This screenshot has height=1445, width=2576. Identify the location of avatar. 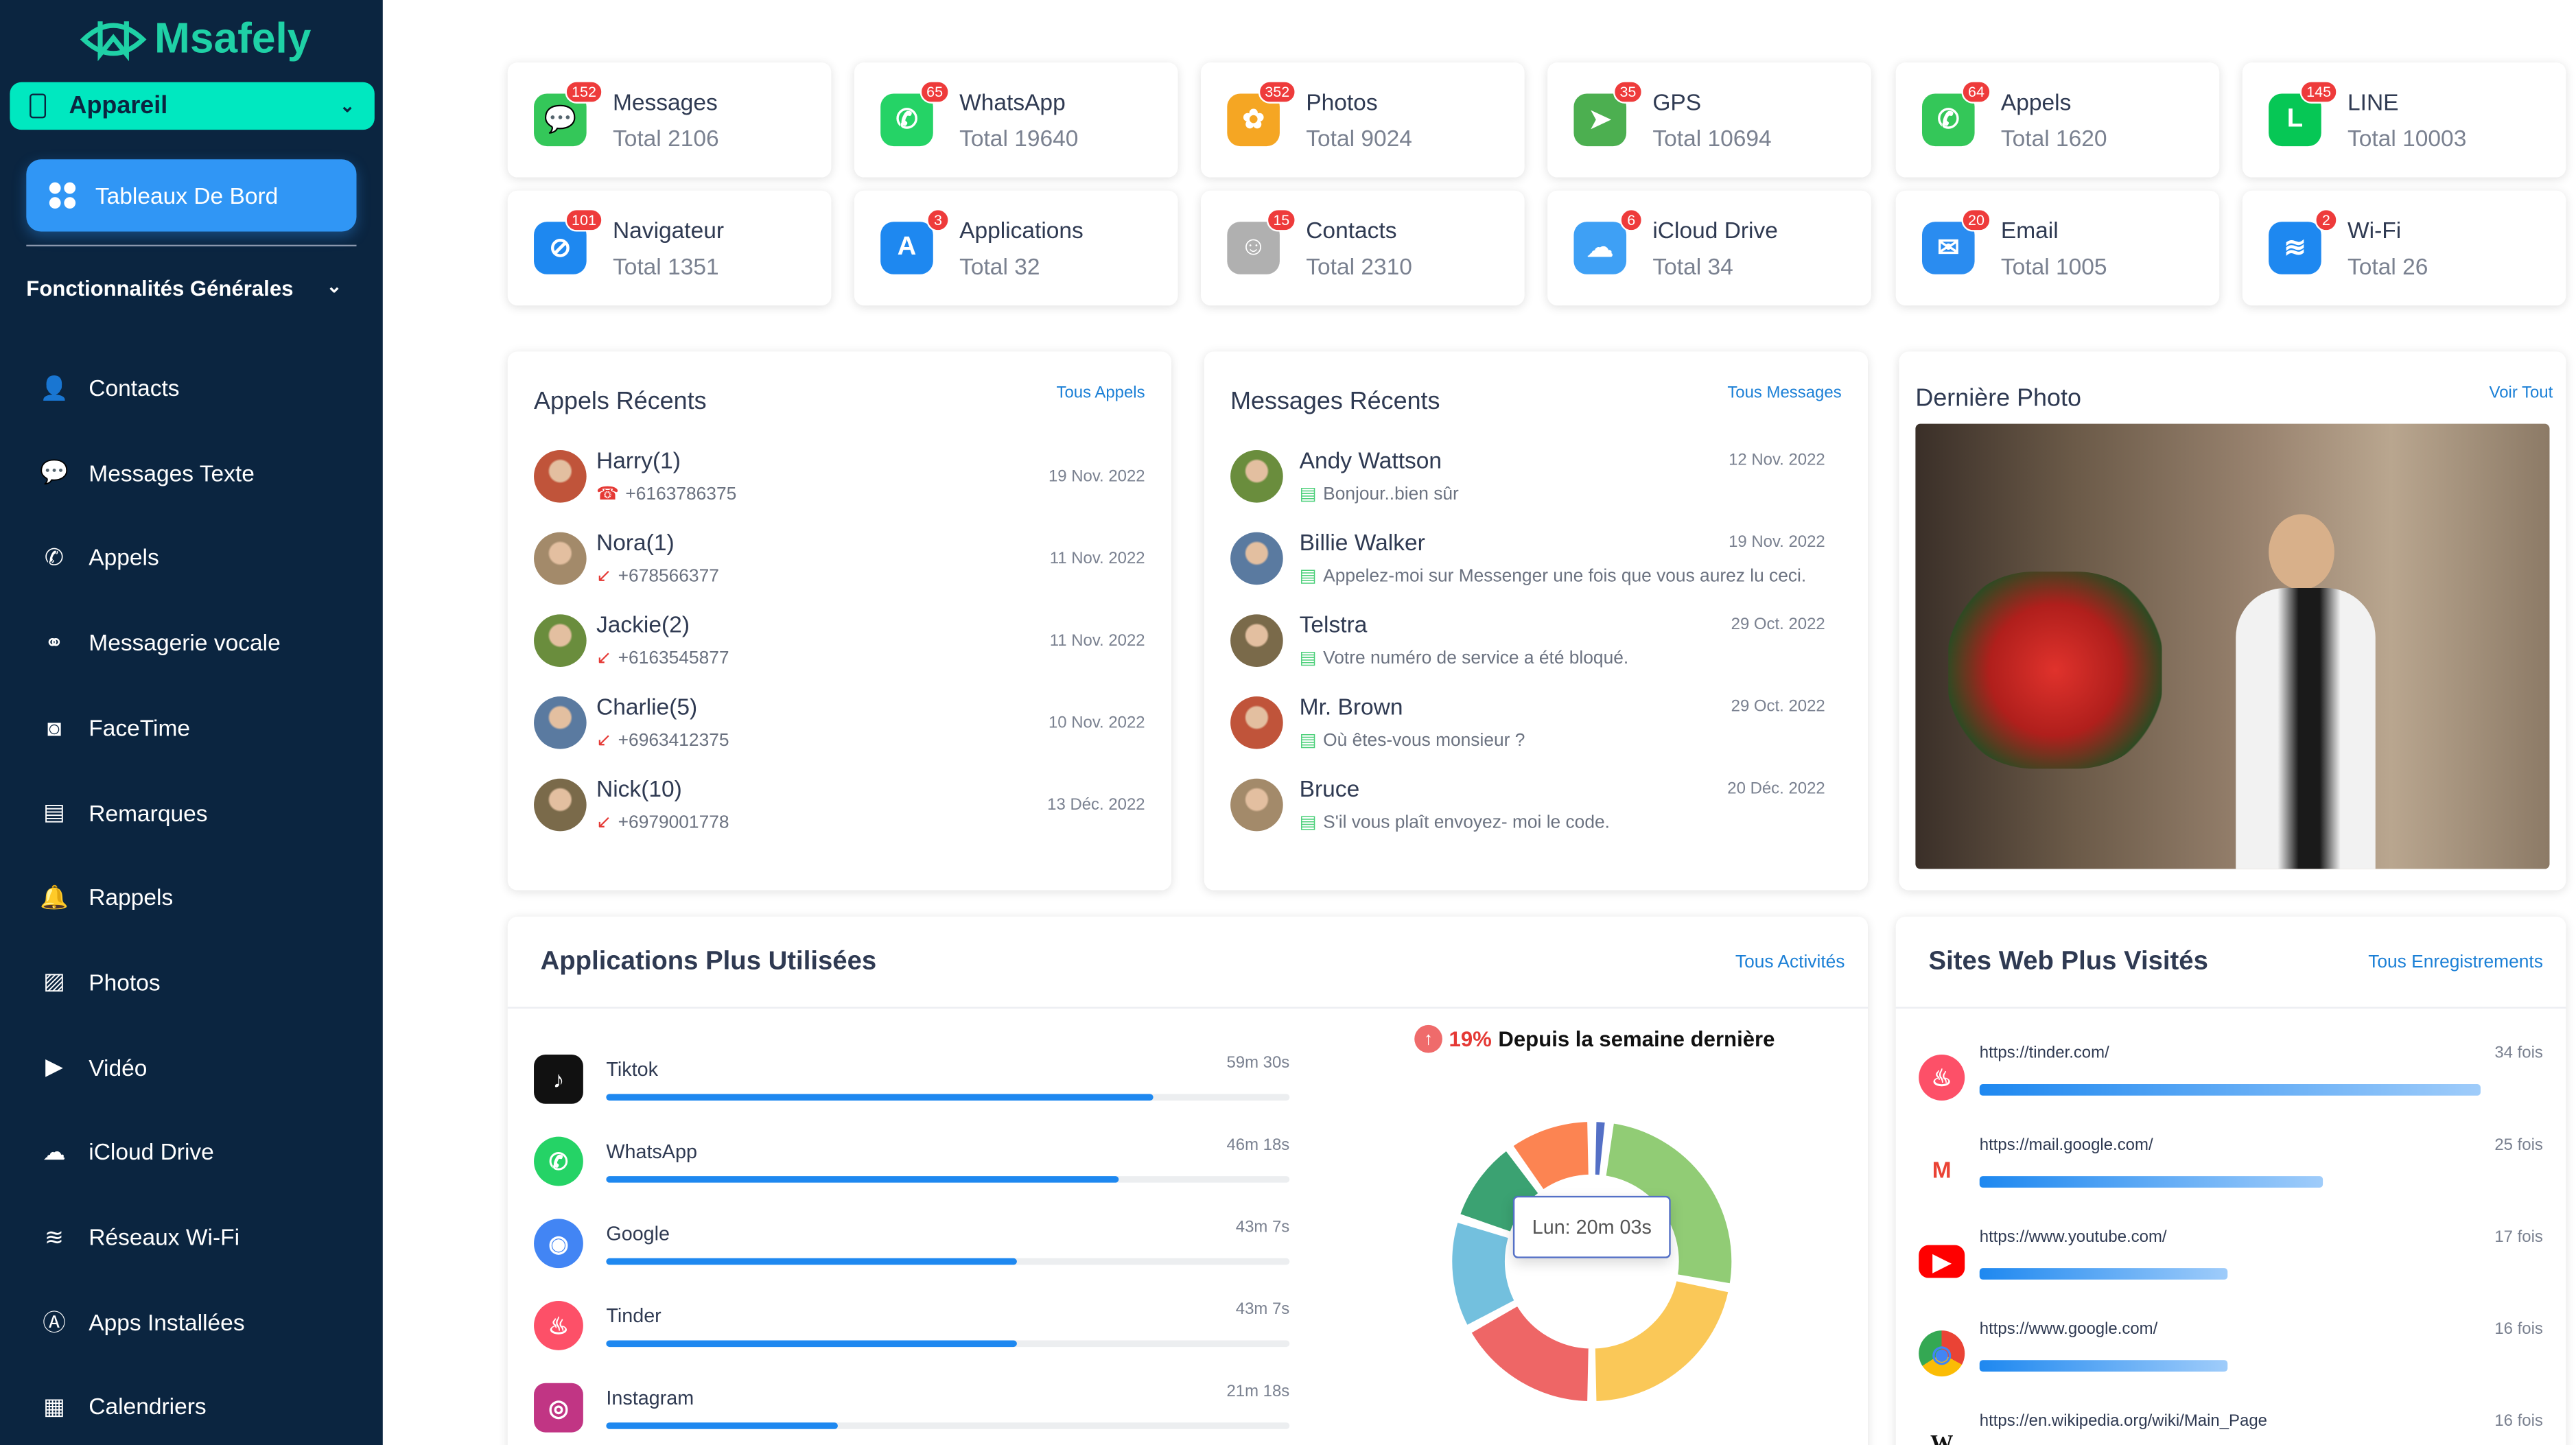
(560, 805).